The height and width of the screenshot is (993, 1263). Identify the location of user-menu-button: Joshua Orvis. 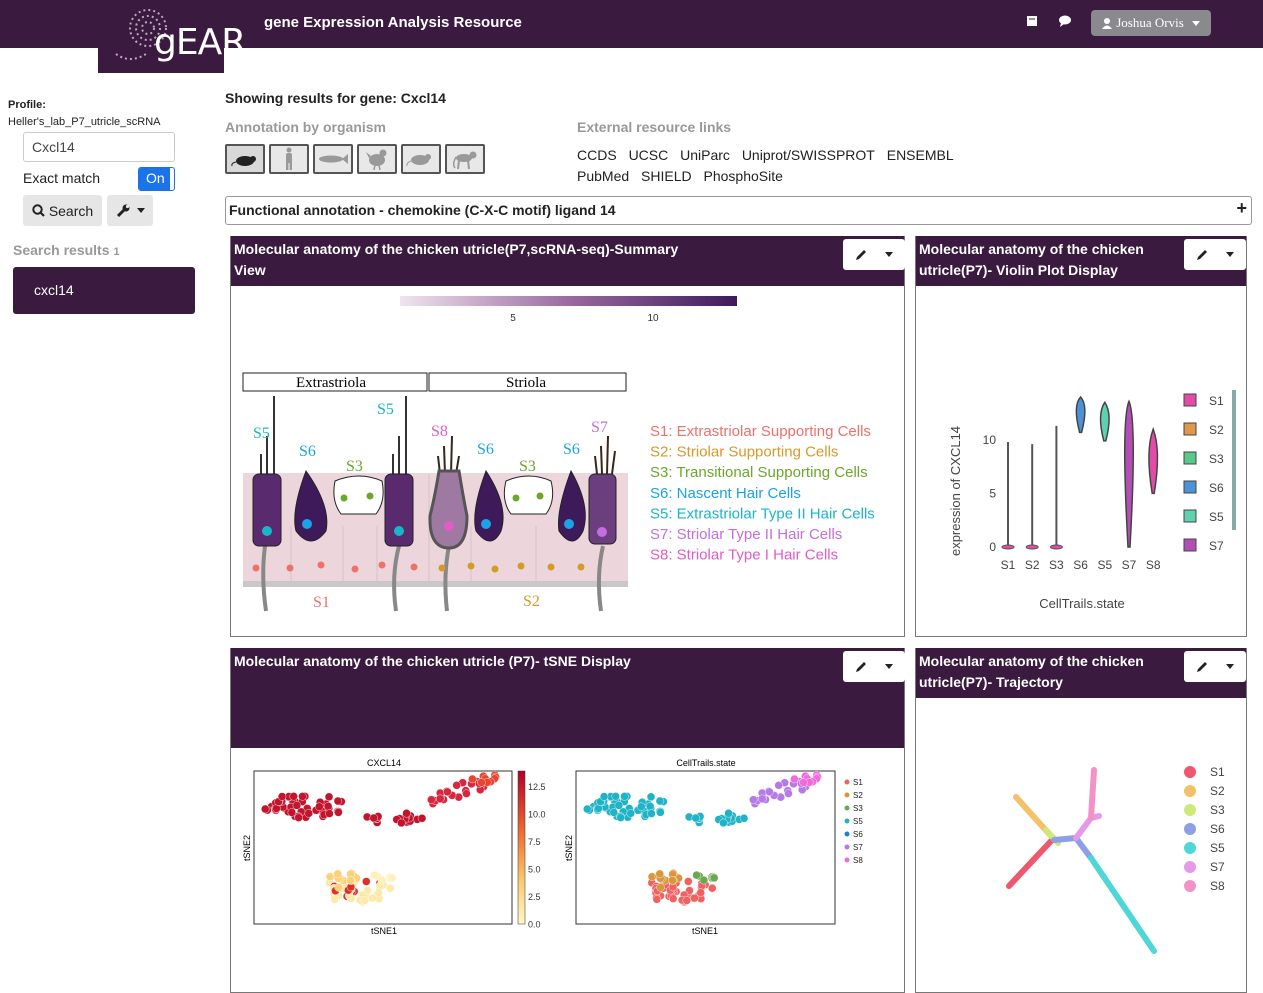
(1151, 23).